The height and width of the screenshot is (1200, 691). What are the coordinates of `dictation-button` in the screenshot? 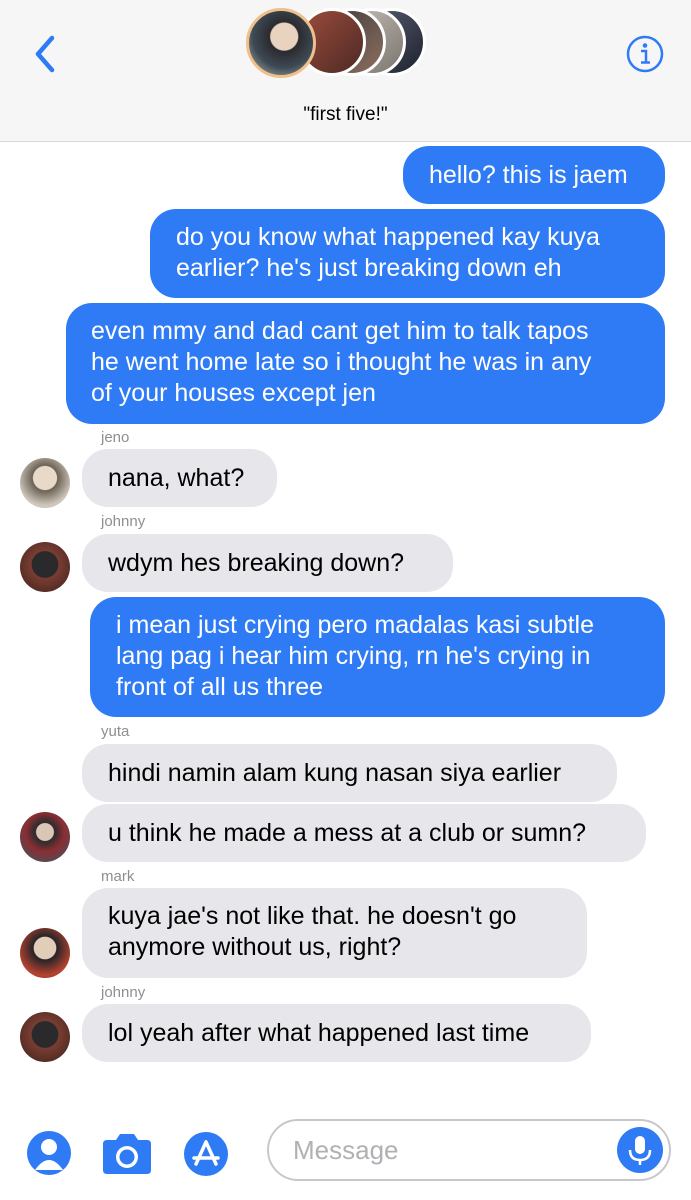 It's located at (640, 1150).